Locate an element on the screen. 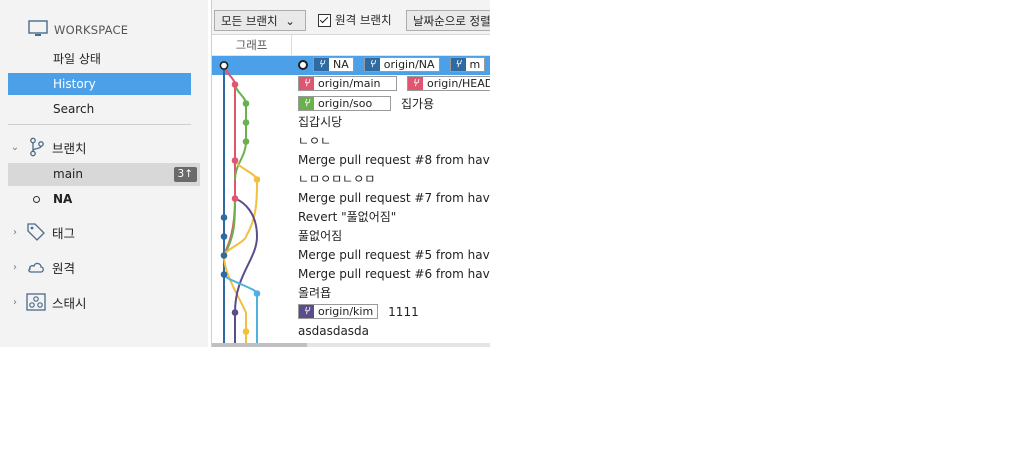 Image resolution: width=1020 pixels, height=470 pixels. branch-ref-name: origin/soo is located at coordinates (345, 103).